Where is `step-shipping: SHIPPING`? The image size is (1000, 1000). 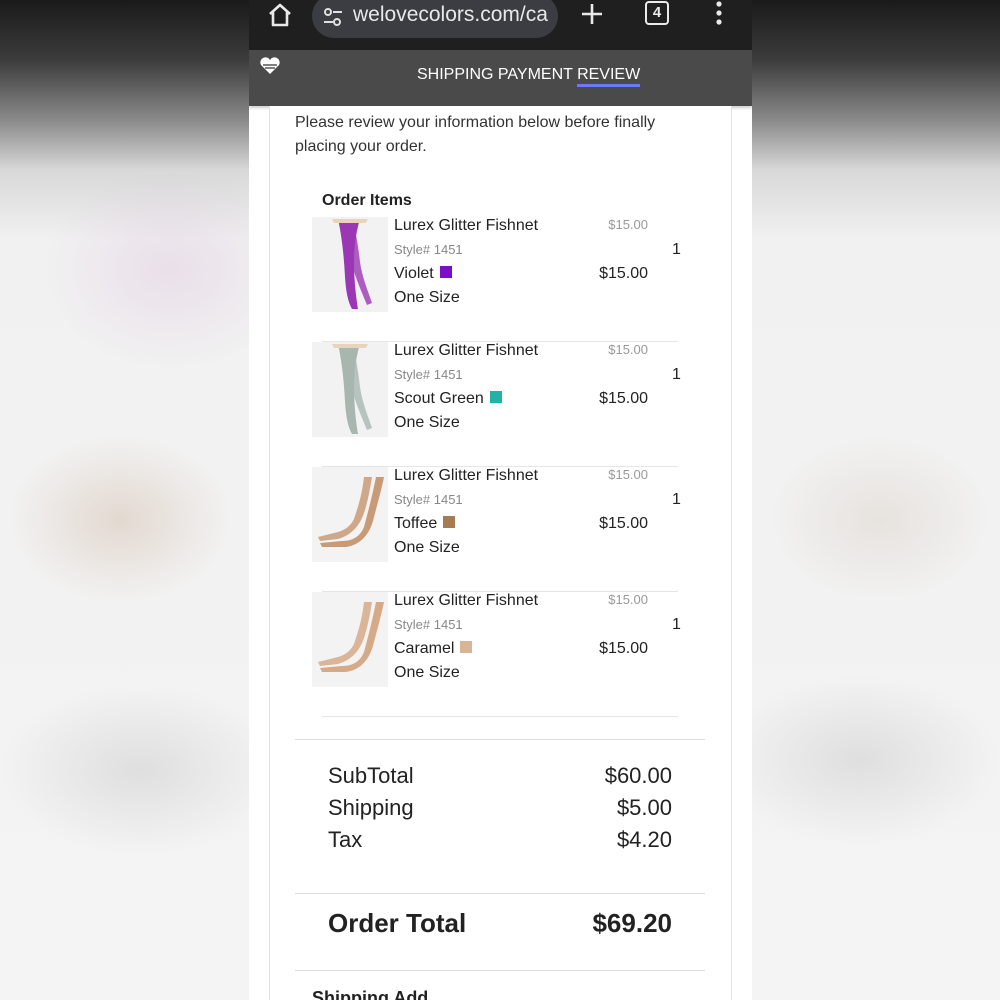
step-shipping: SHIPPING is located at coordinates (455, 74).